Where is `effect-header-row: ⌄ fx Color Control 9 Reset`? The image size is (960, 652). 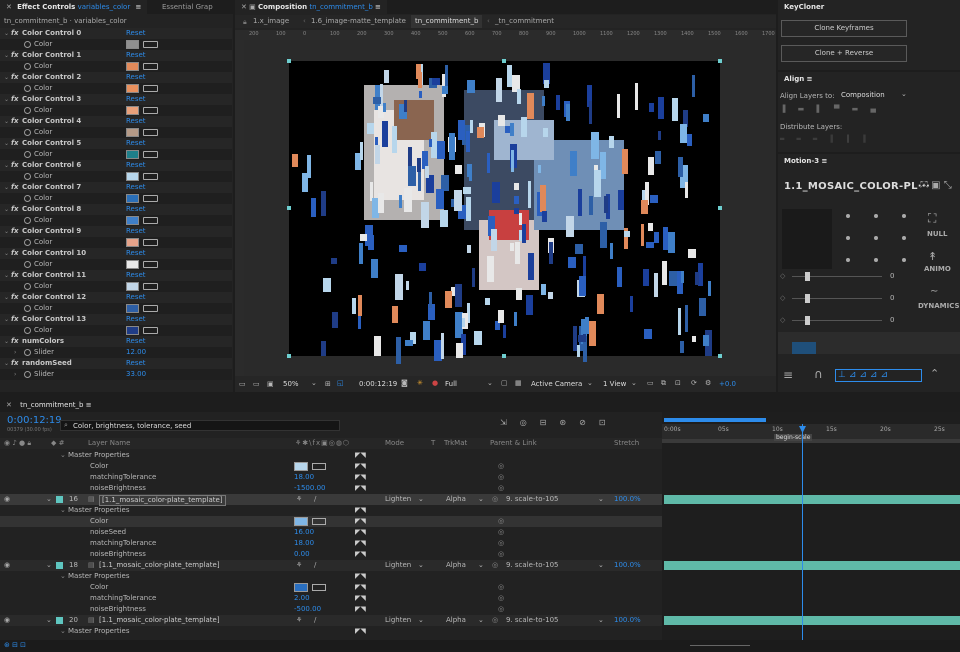
effect-header-row: ⌄ fx Color Control 9 Reset is located at coordinates (116, 231).